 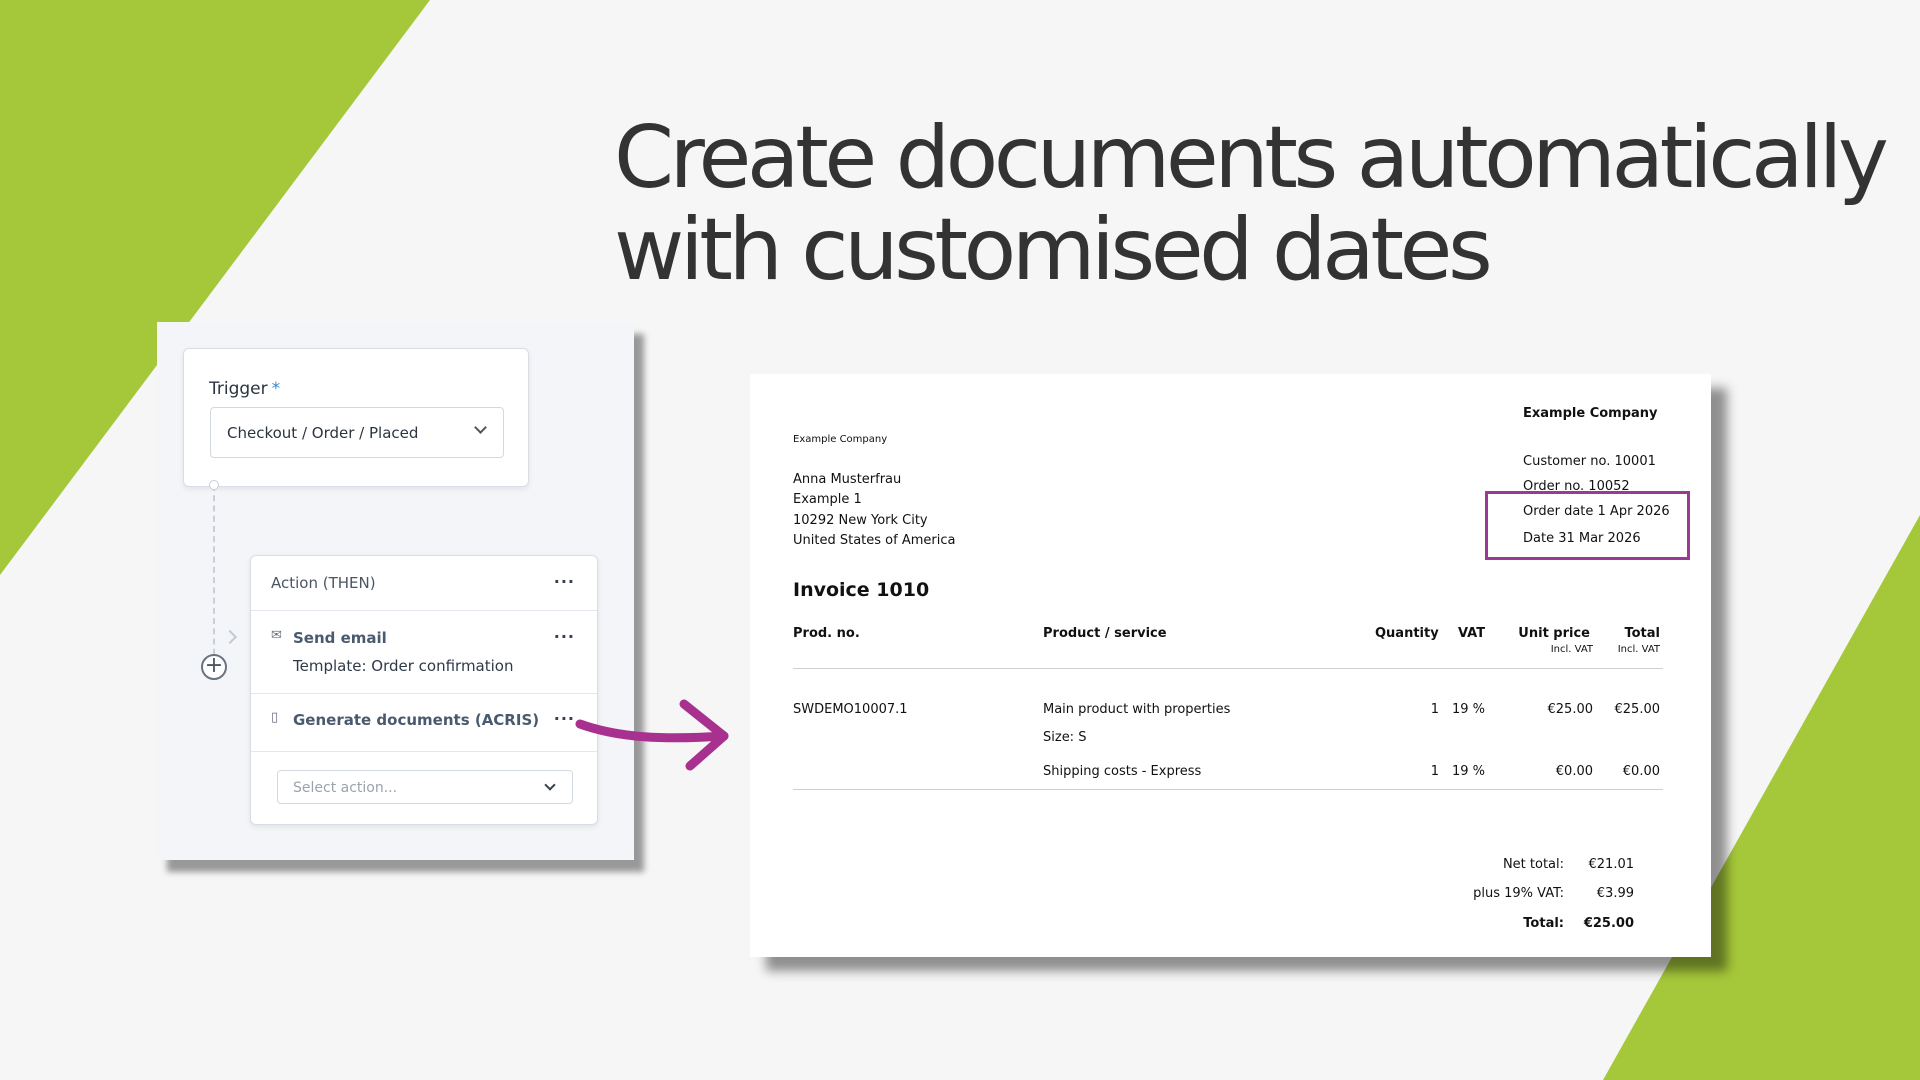 What do you see at coordinates (275, 717) in the screenshot?
I see `document-icon: ▯` at bounding box center [275, 717].